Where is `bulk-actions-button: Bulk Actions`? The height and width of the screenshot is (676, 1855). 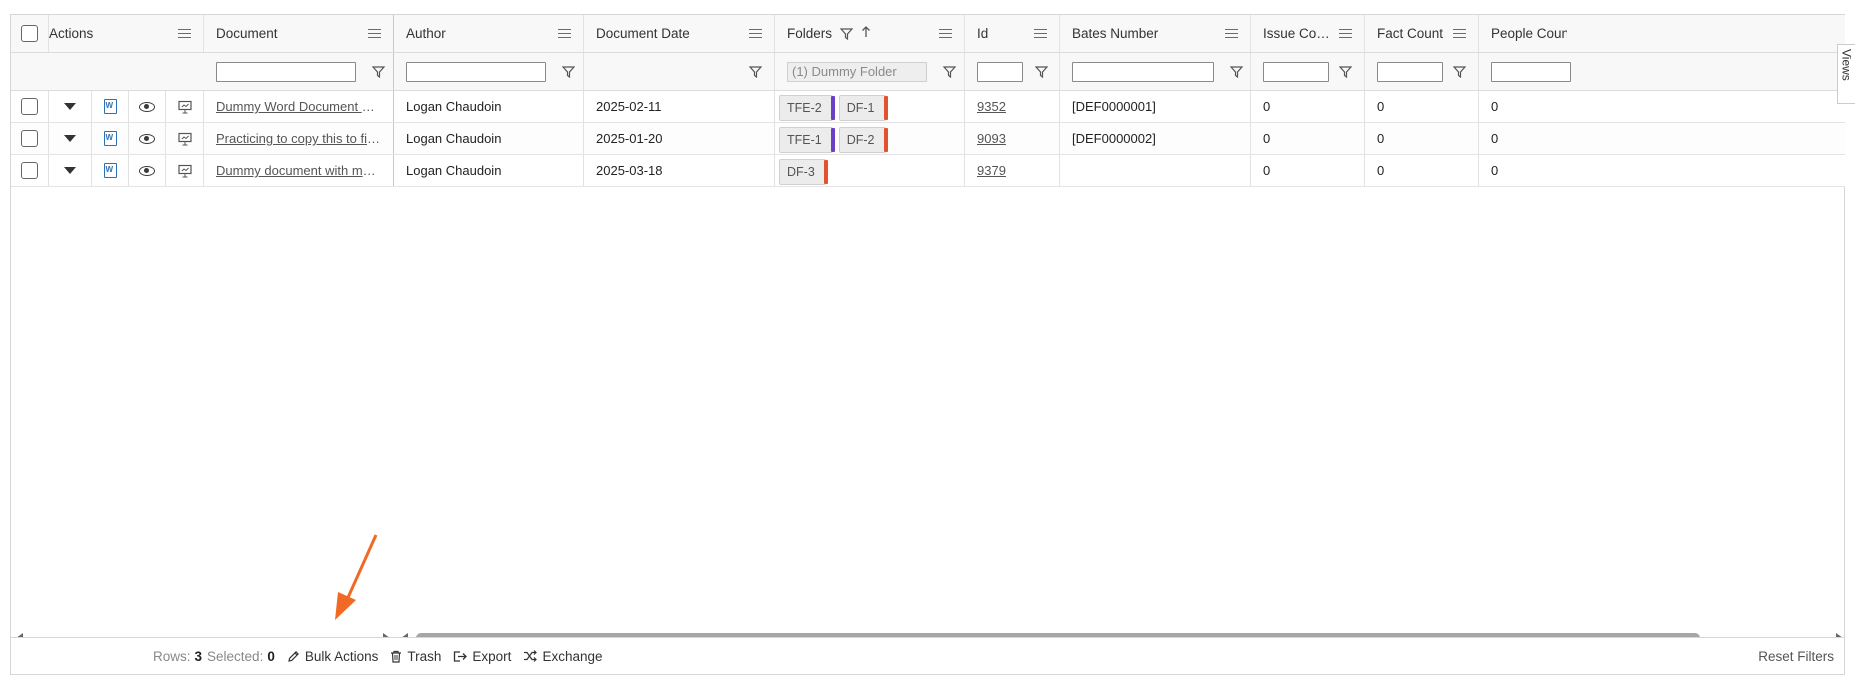 bulk-actions-button: Bulk Actions is located at coordinates (333, 656).